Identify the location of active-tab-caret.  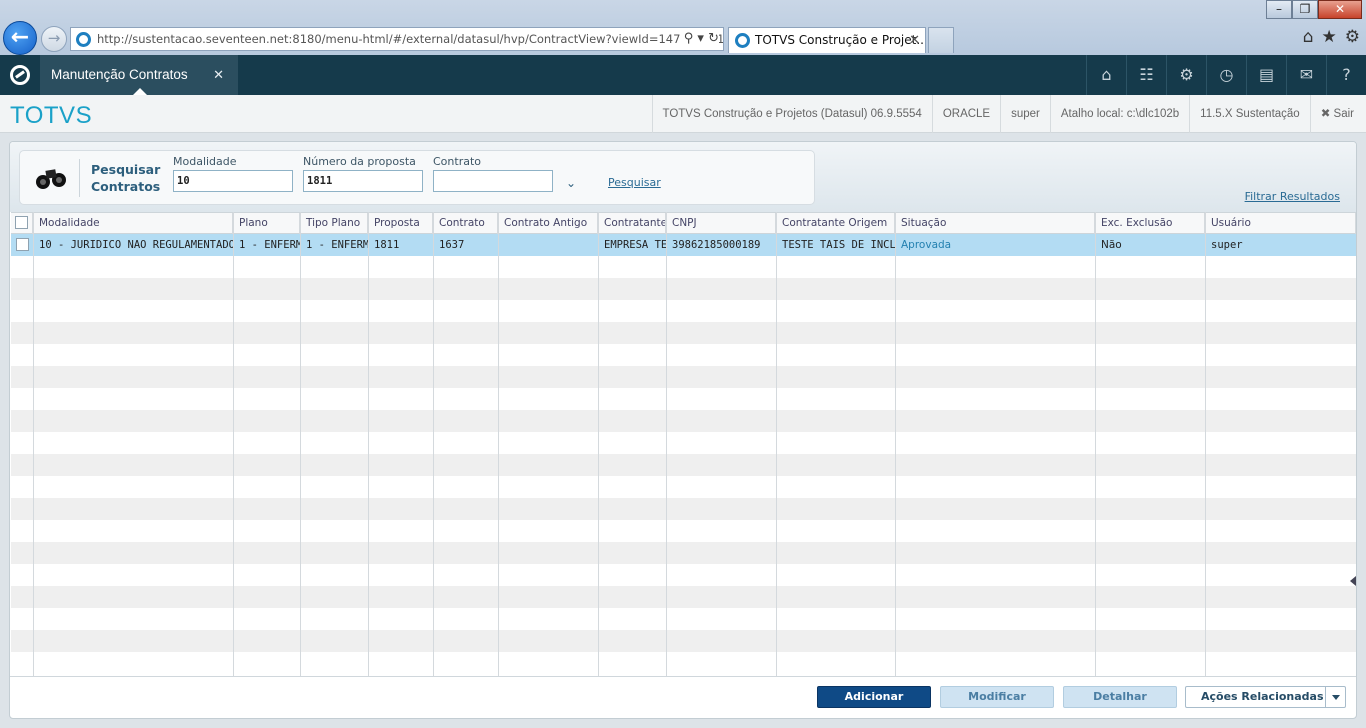
(140, 91).